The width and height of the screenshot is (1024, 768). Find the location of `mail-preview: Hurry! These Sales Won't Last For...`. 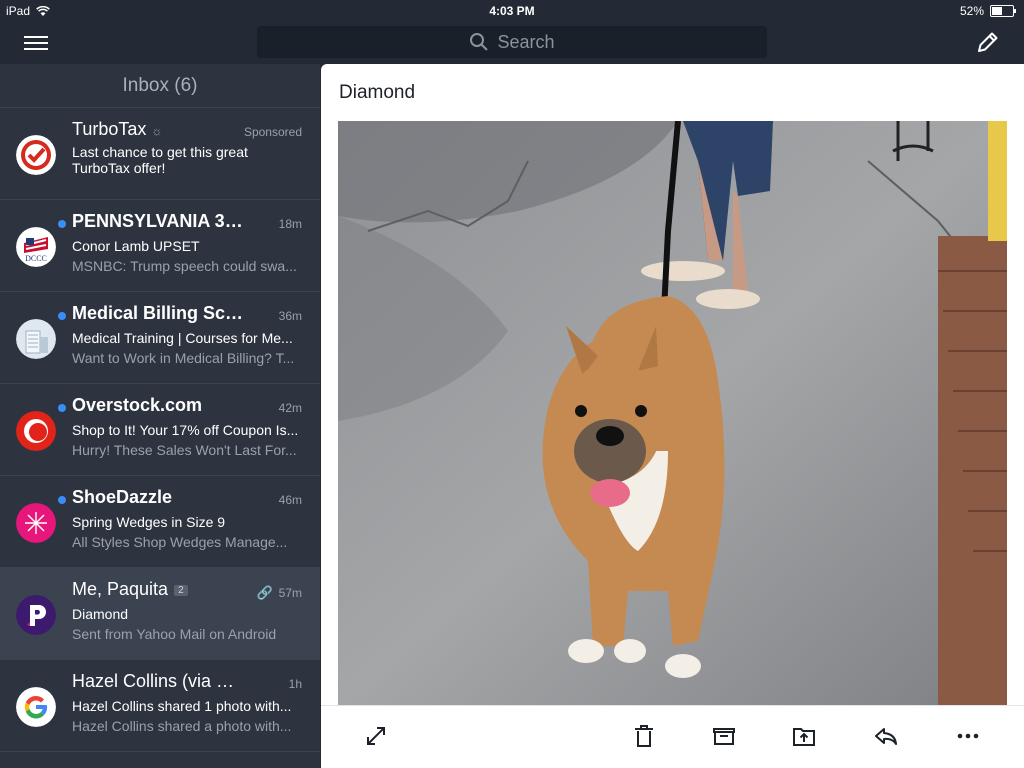

mail-preview: Hurry! These Sales Won't Last For... is located at coordinates (184, 450).